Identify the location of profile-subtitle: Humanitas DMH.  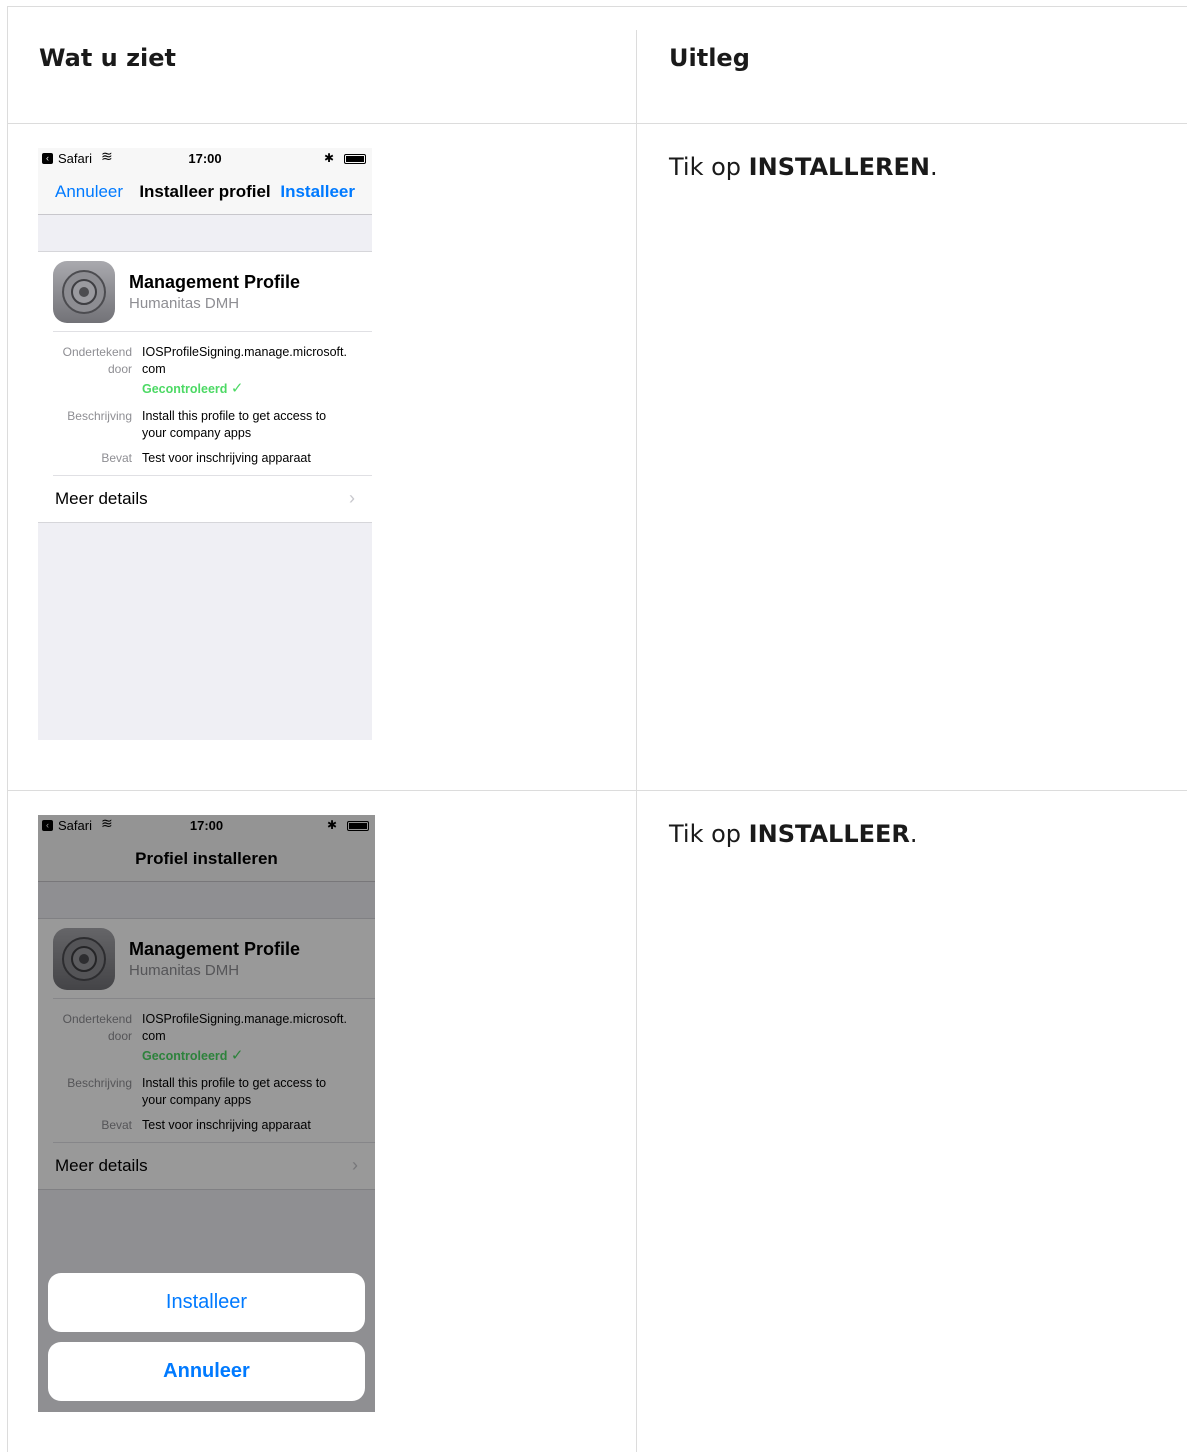
(184, 303).